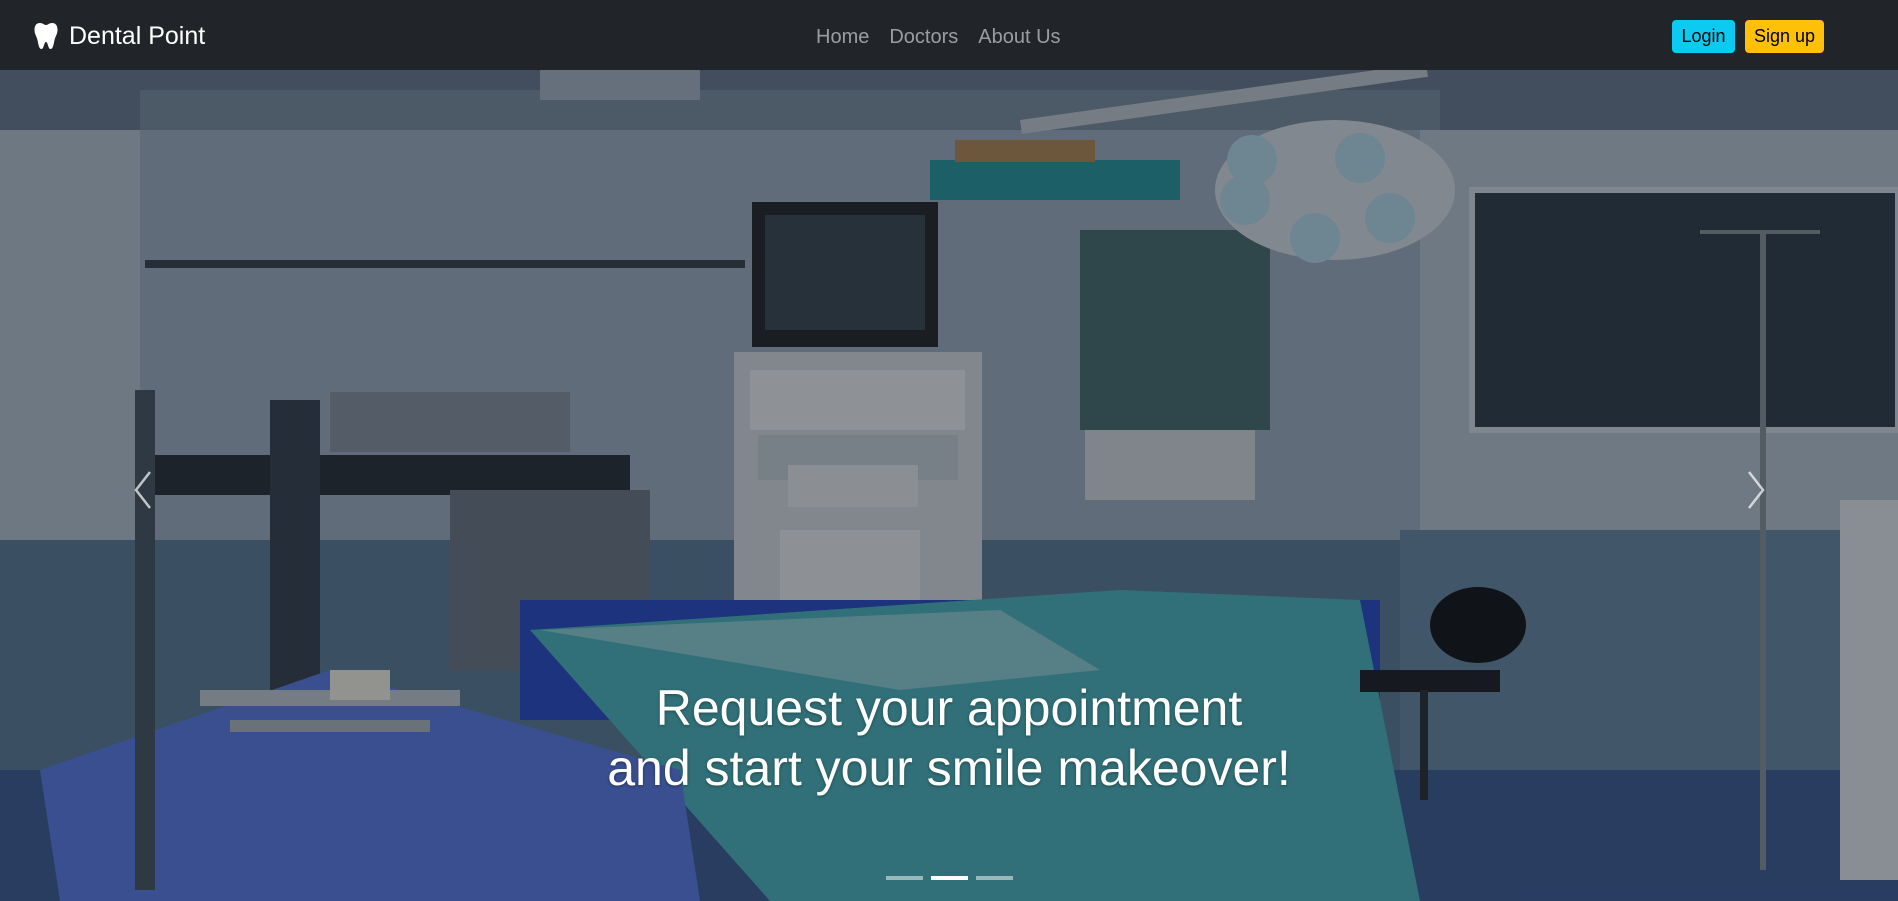 The image size is (1898, 901). I want to click on chevron-right-icon, so click(1757, 490).